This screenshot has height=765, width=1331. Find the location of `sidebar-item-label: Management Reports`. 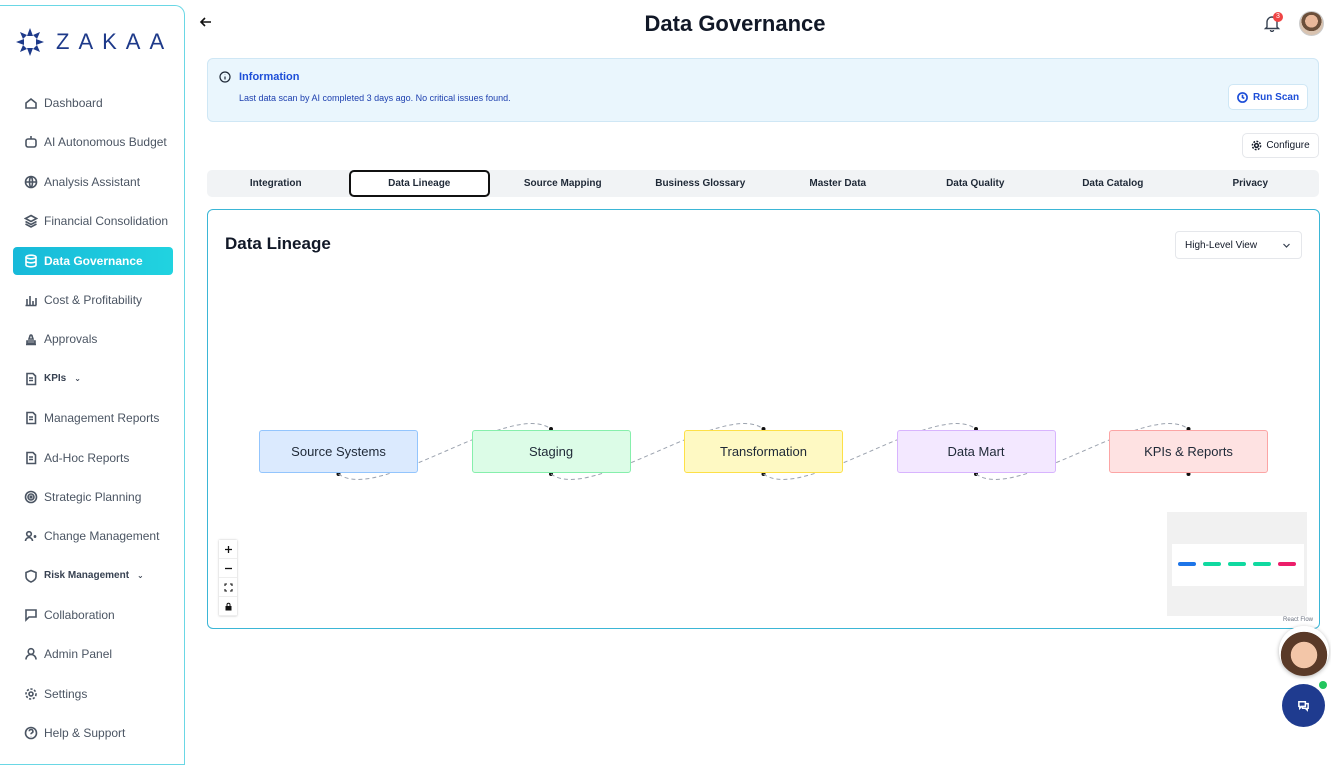

sidebar-item-label: Management Reports is located at coordinates (102, 418).